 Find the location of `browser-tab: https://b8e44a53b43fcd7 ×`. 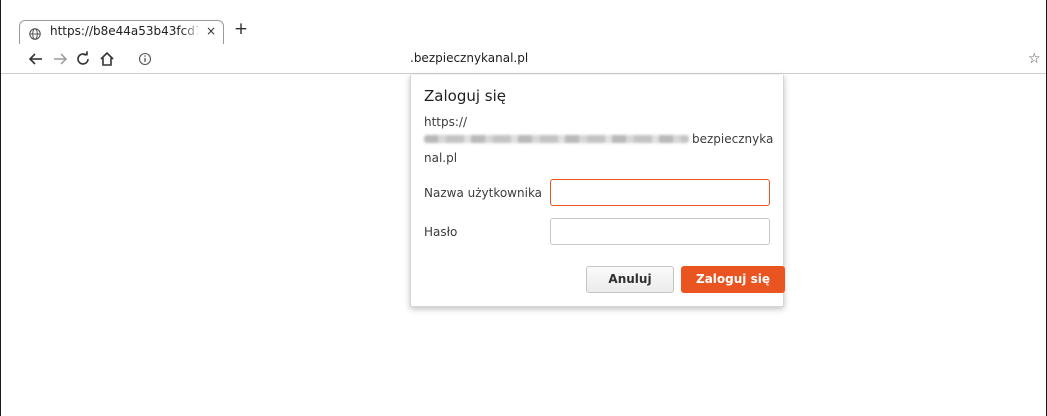

browser-tab: https://b8e44a53b43fcd7 × is located at coordinates (121, 32).